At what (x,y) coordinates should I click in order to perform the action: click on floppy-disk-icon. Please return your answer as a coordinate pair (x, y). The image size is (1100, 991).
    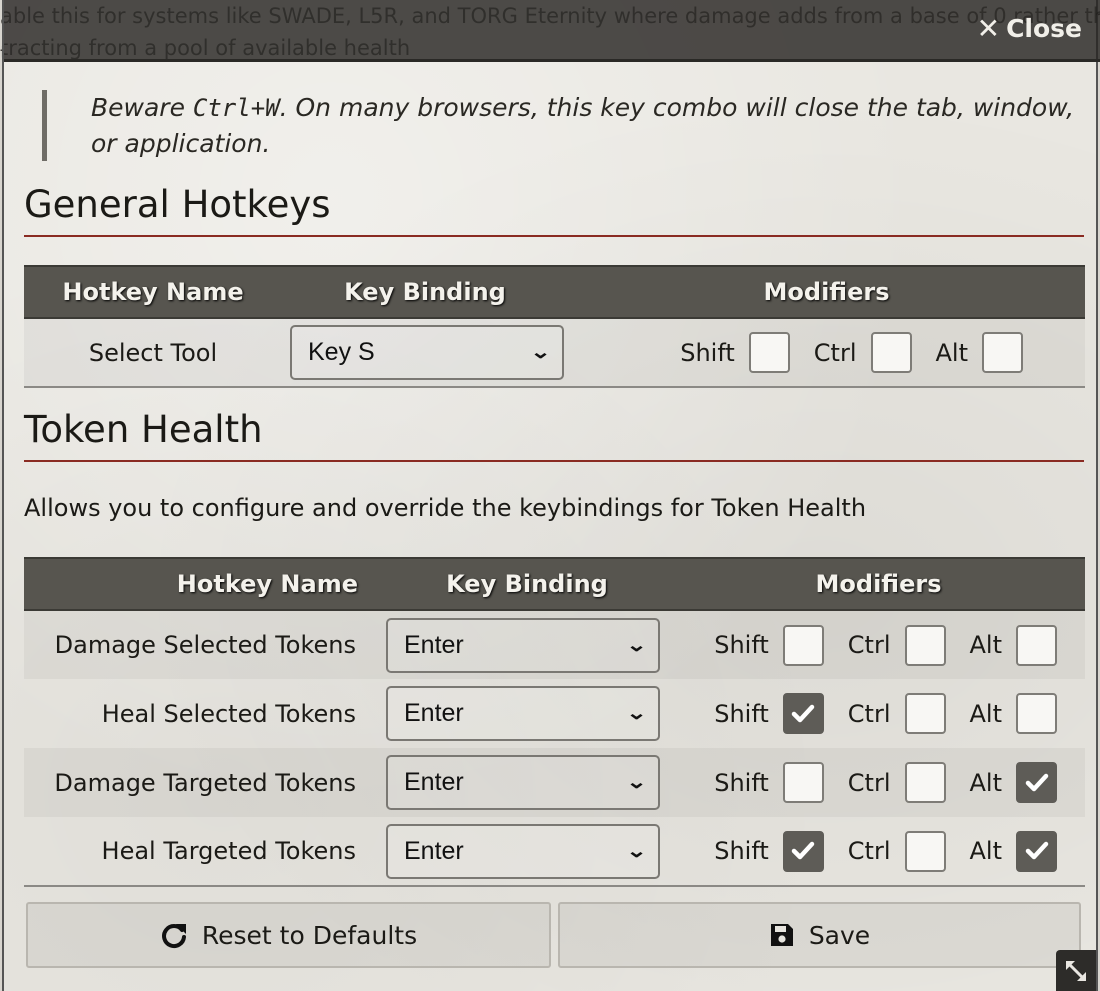
    Looking at the image, I should click on (781, 935).